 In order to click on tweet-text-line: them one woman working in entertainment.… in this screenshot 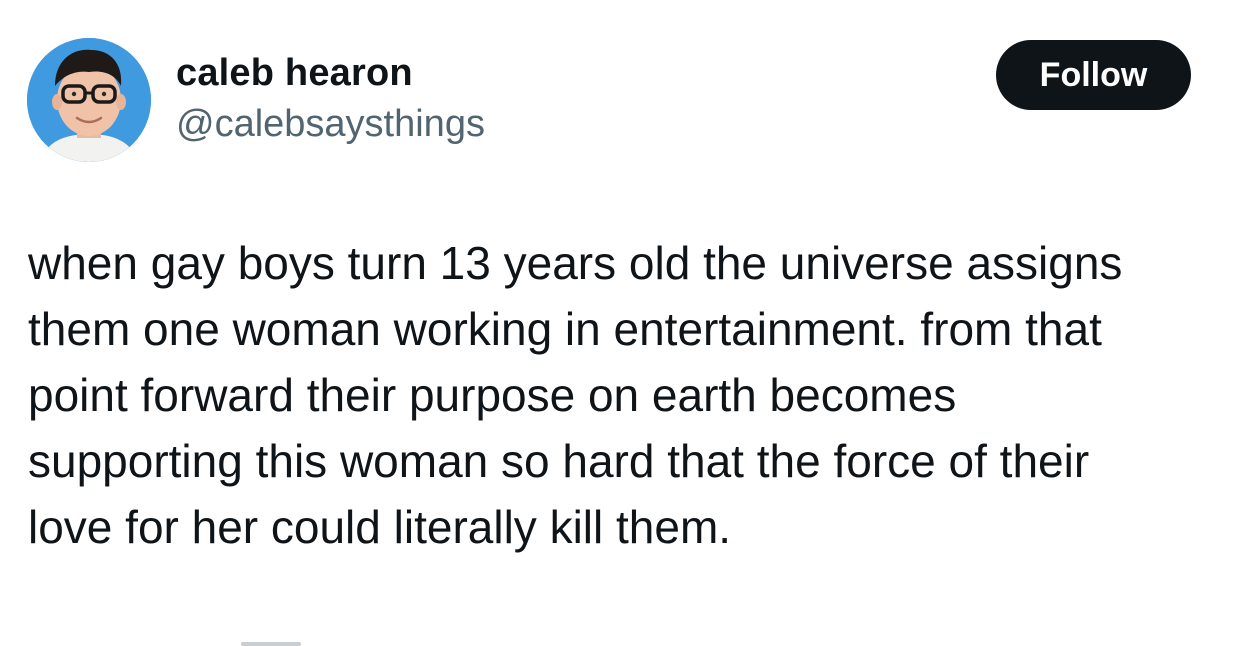, I will do `click(565, 329)`.